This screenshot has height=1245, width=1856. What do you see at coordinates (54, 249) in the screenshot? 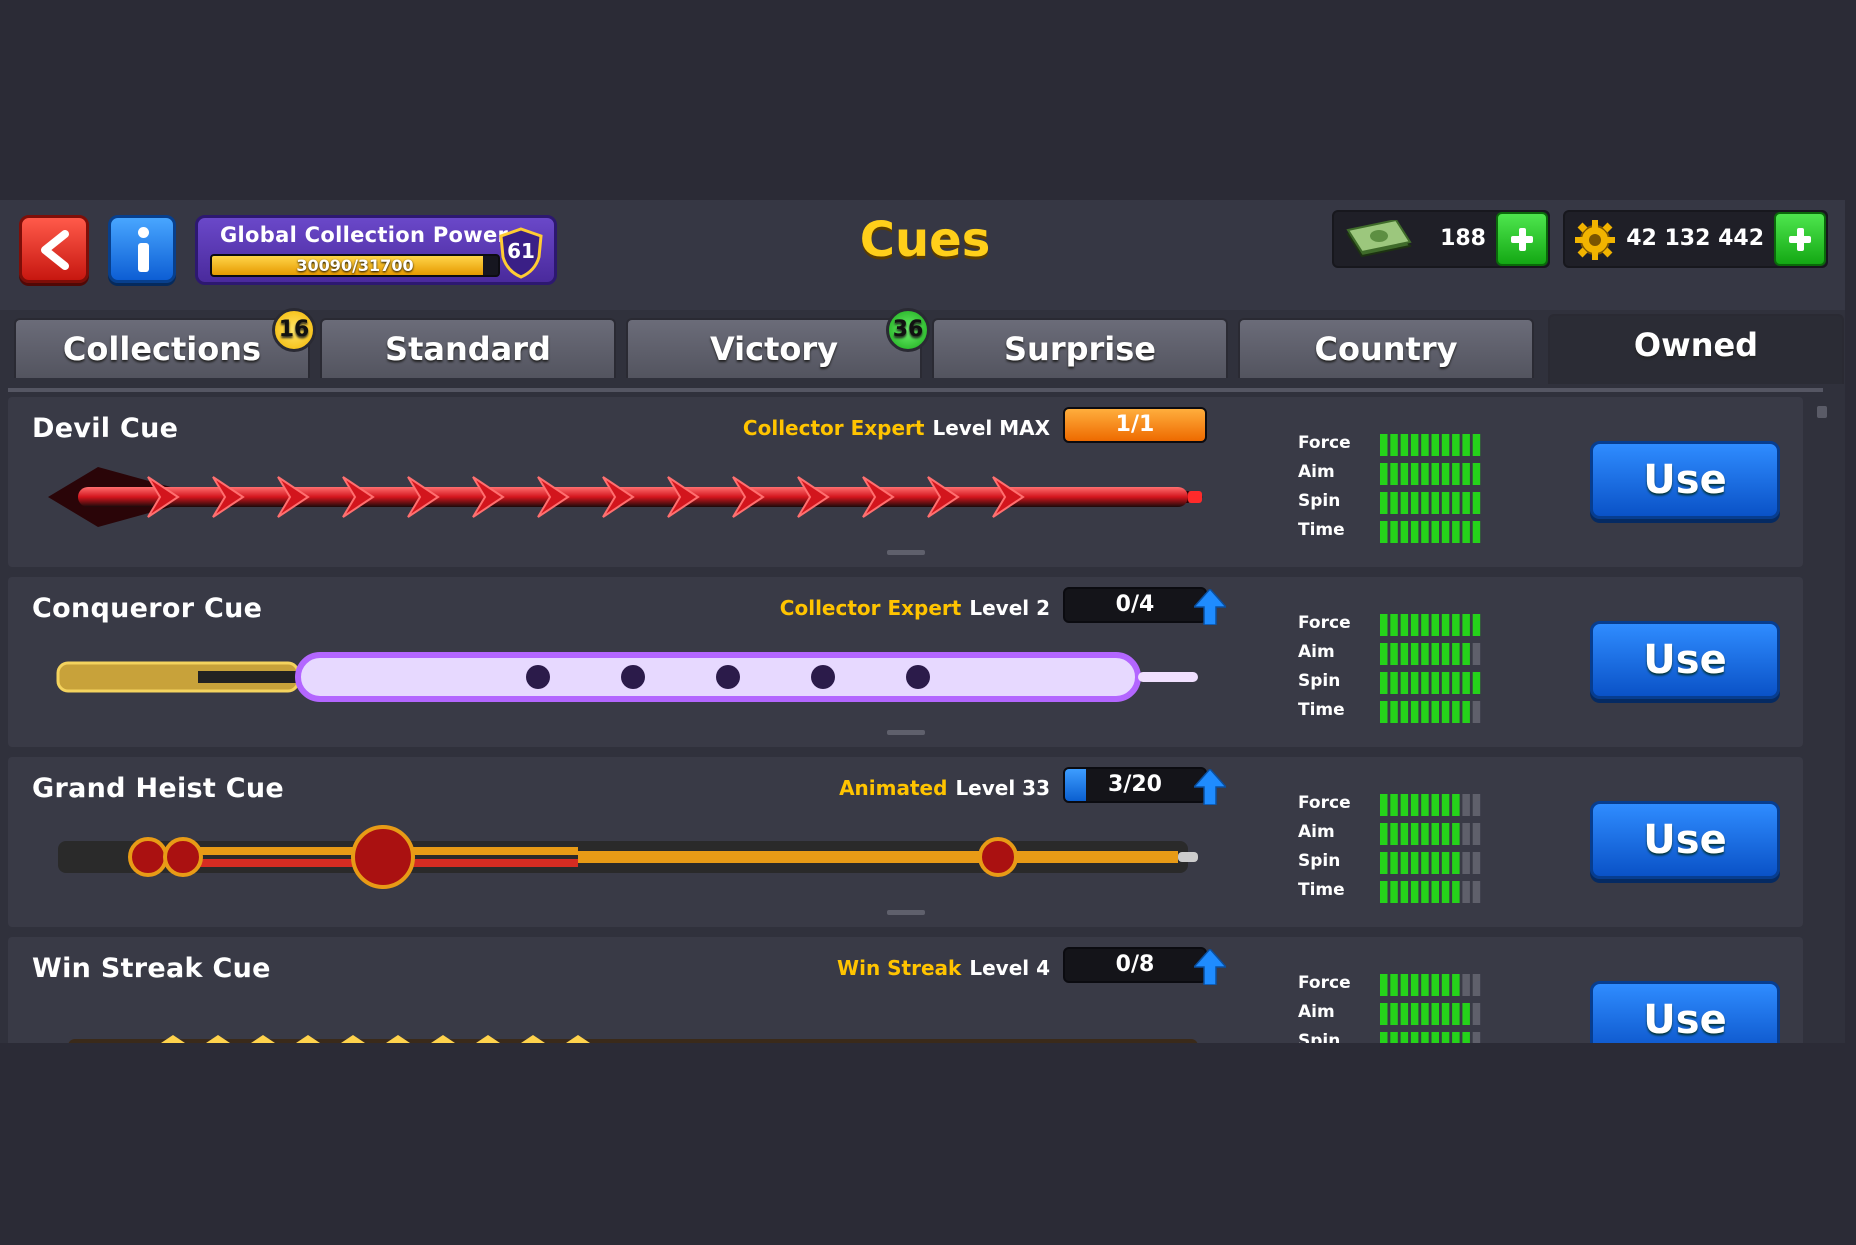
I see `back-button` at bounding box center [54, 249].